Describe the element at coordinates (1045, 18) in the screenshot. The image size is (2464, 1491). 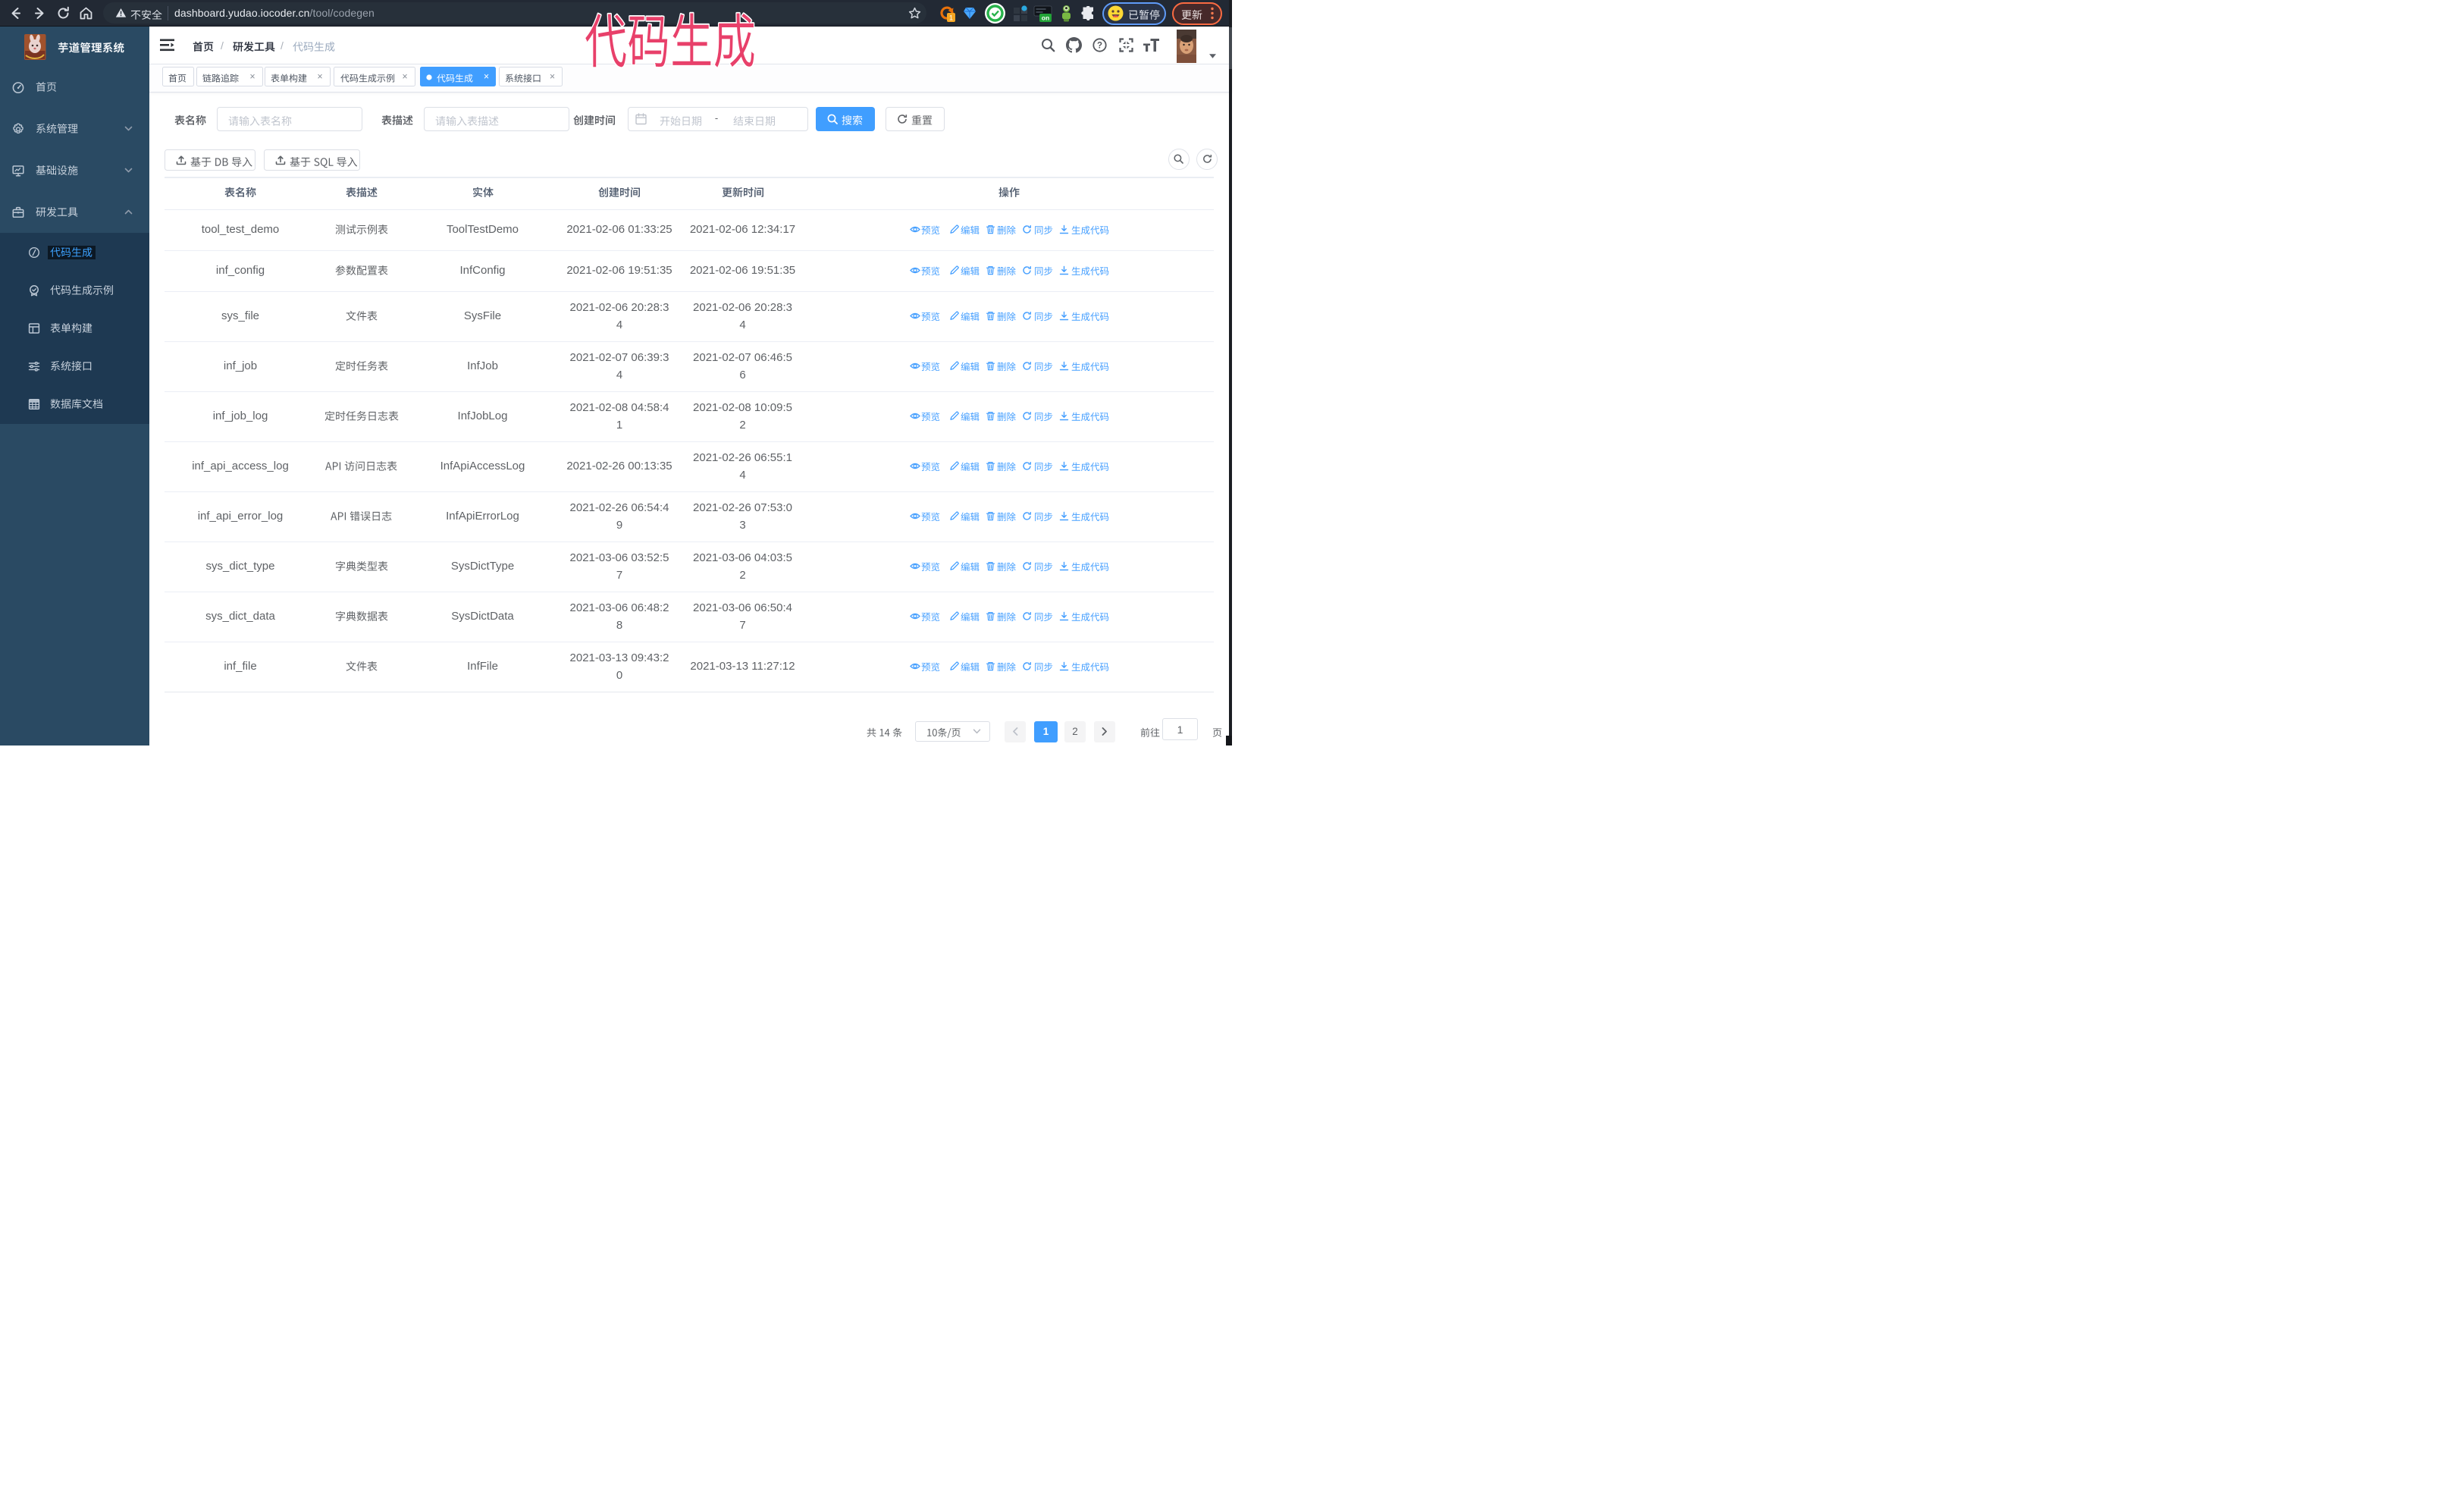
I see `svg-text: on` at that location.